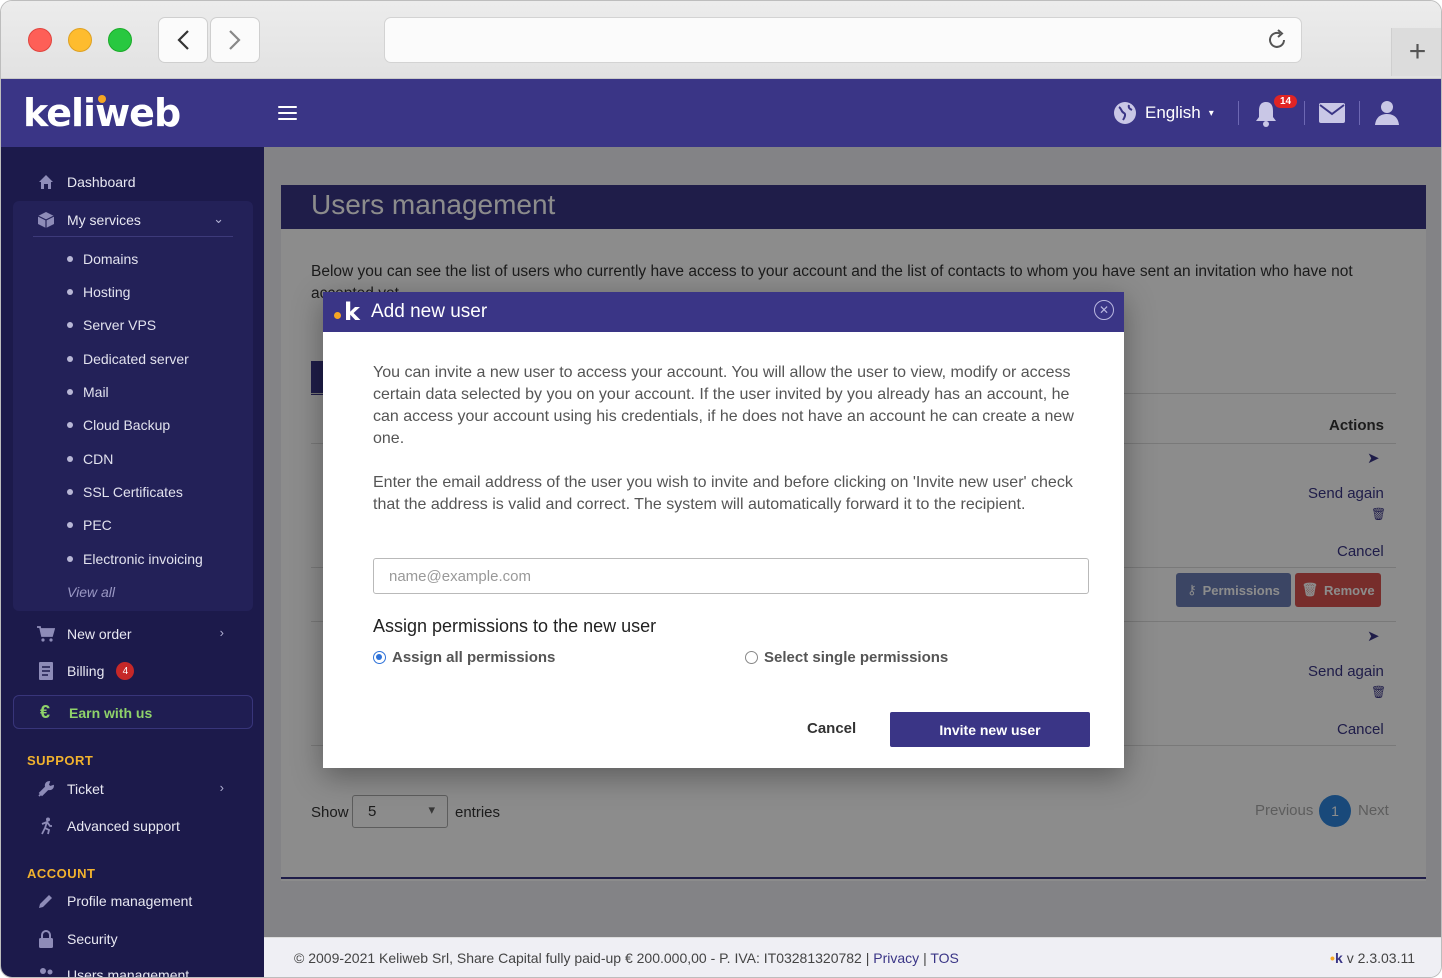 The image size is (1442, 978). What do you see at coordinates (1277, 40) in the screenshot?
I see `reload-icon` at bounding box center [1277, 40].